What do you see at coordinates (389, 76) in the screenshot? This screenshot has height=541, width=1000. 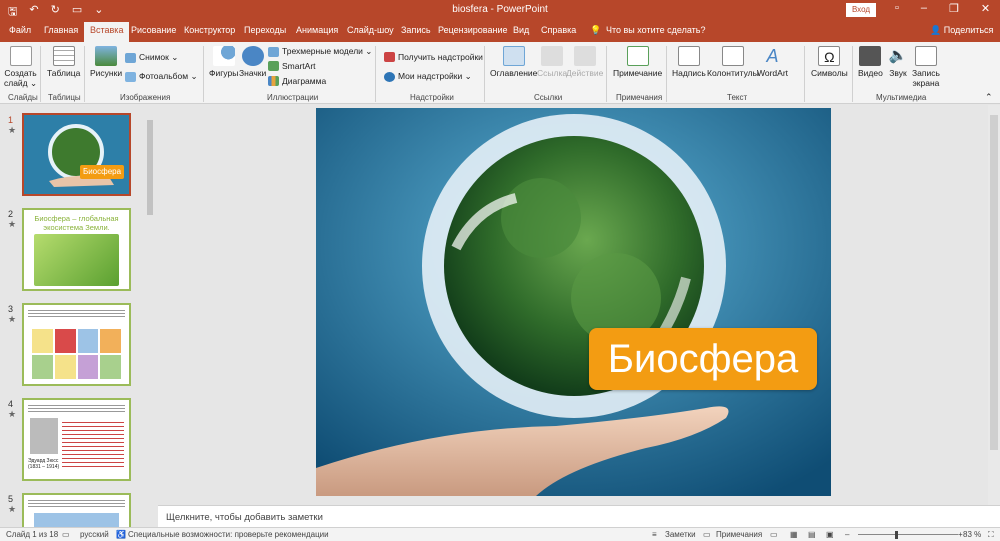 I see `addins-icon` at bounding box center [389, 76].